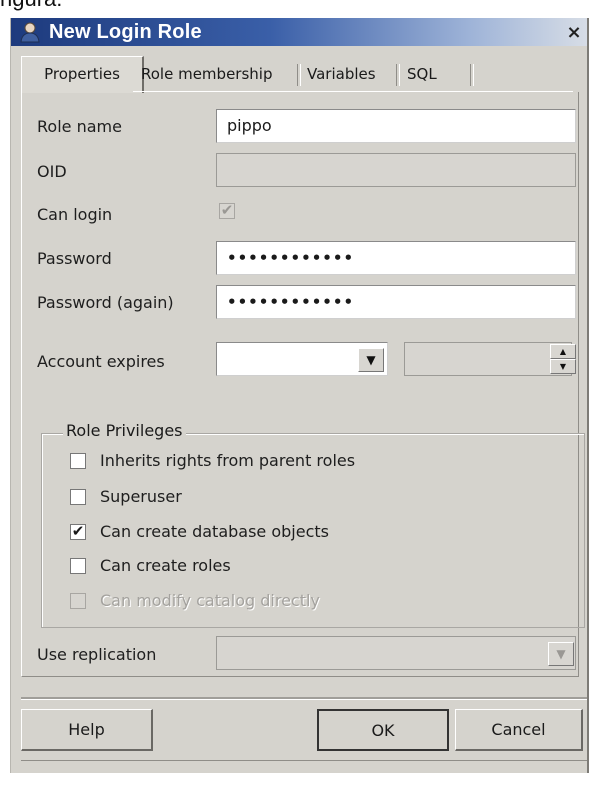  I want to click on create-db-checkbox: ✔, so click(78, 532).